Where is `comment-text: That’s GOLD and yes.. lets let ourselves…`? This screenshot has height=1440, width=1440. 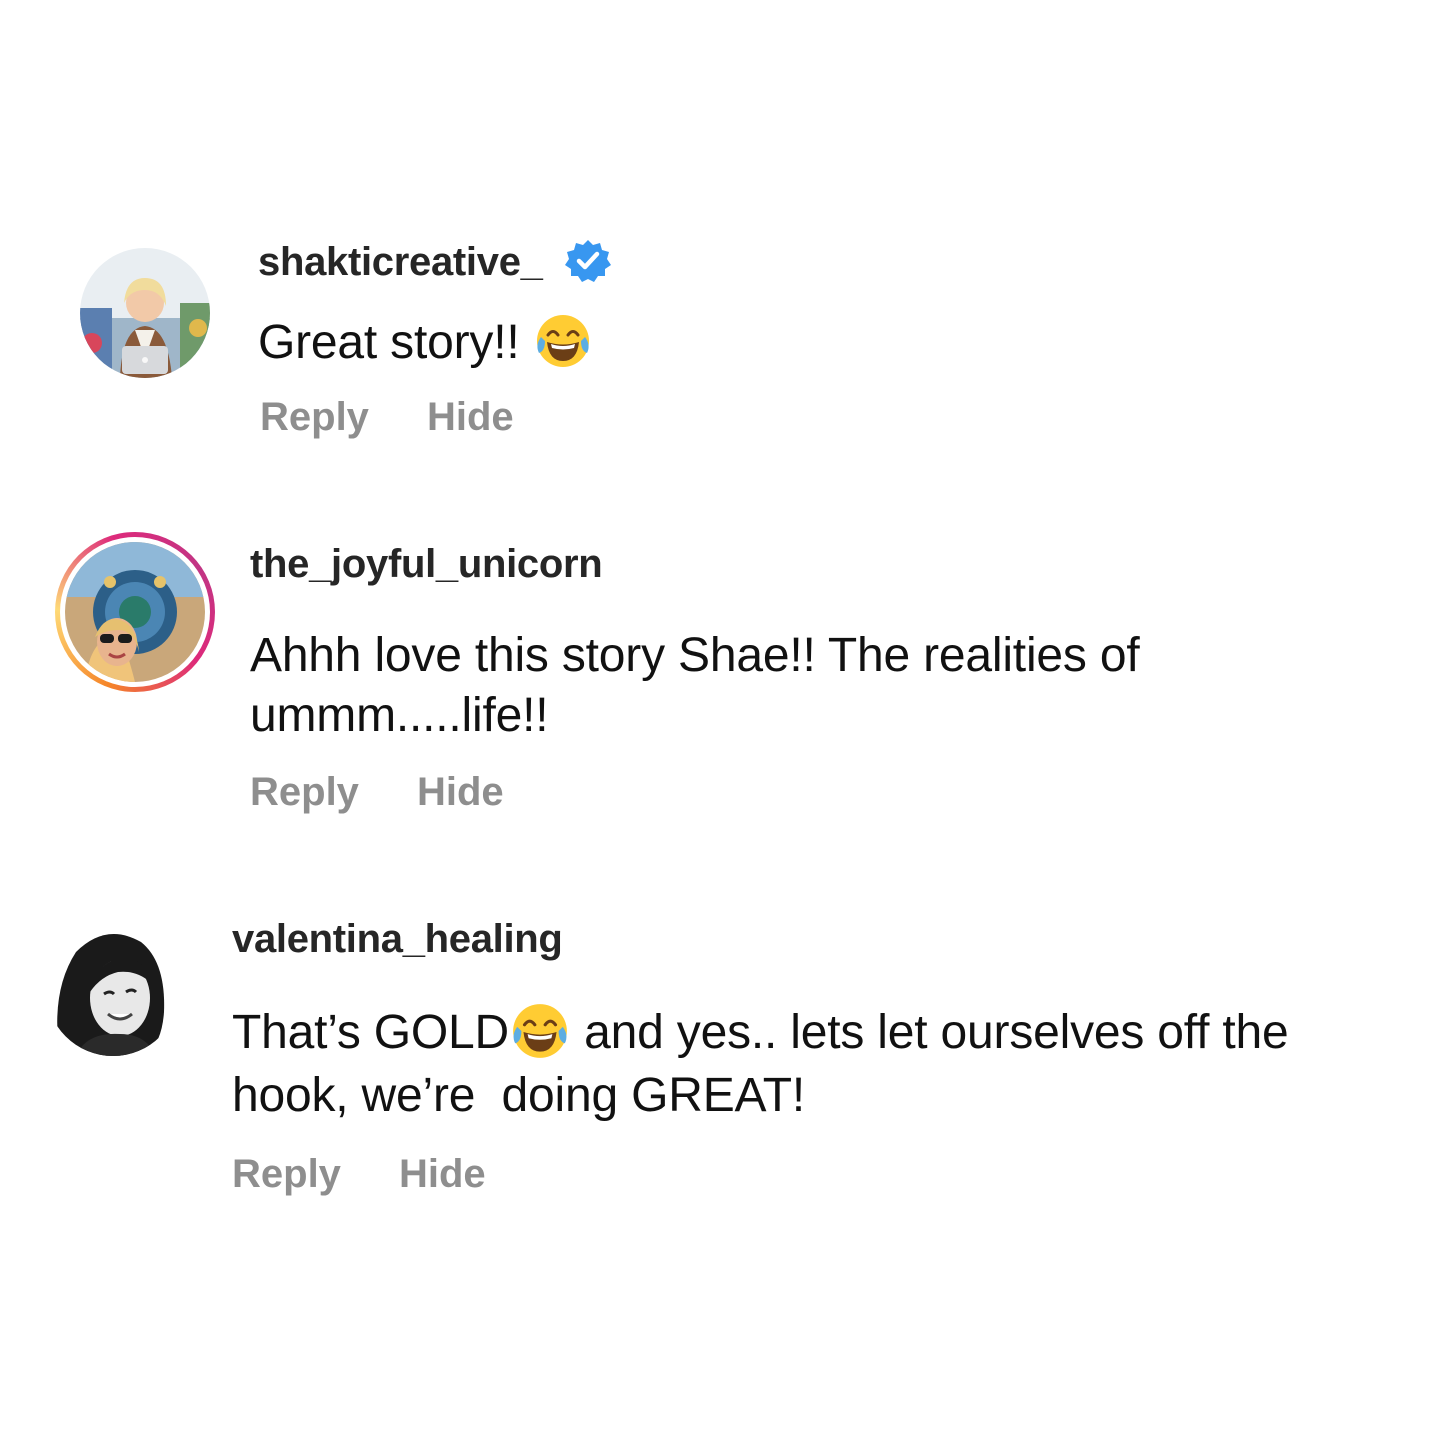
comment-text: That’s GOLD and yes.. lets let ourselves… is located at coordinates (832, 1064).